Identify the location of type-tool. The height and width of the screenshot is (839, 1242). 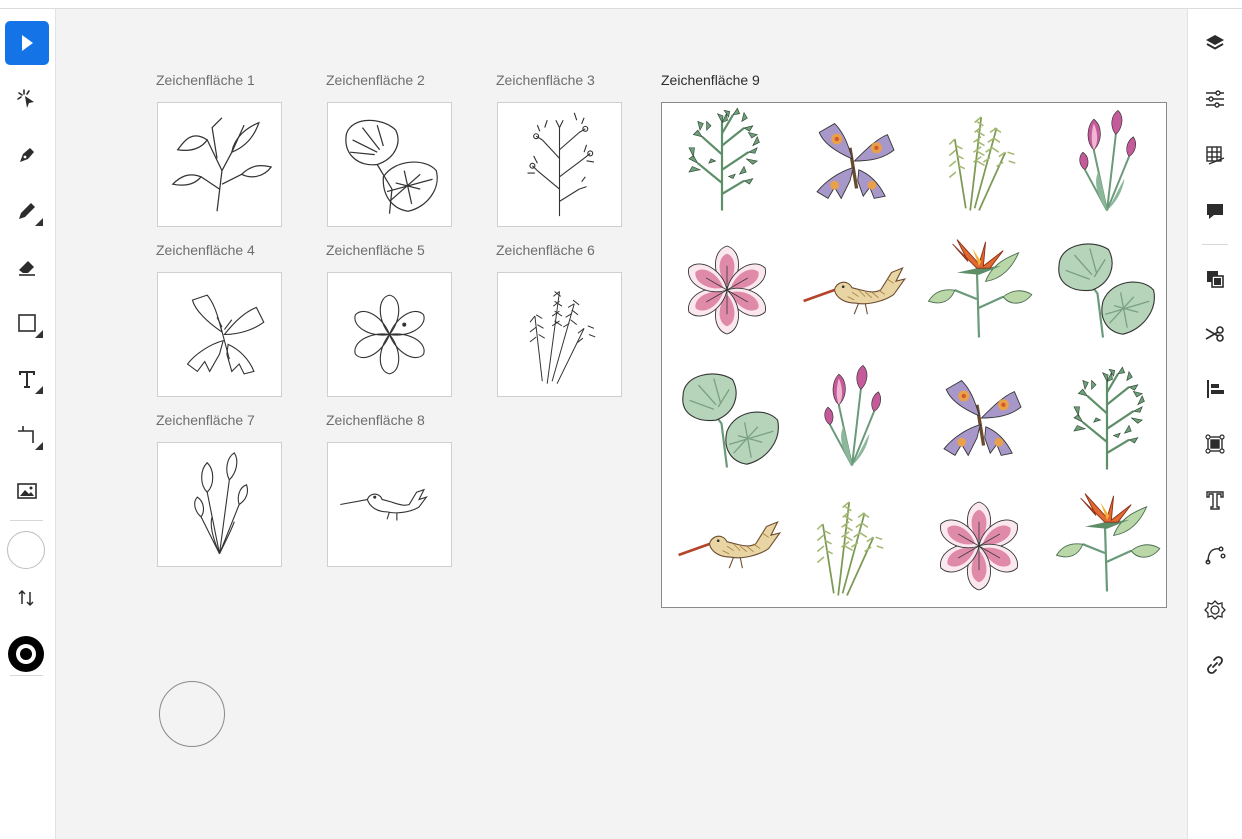
(27, 379).